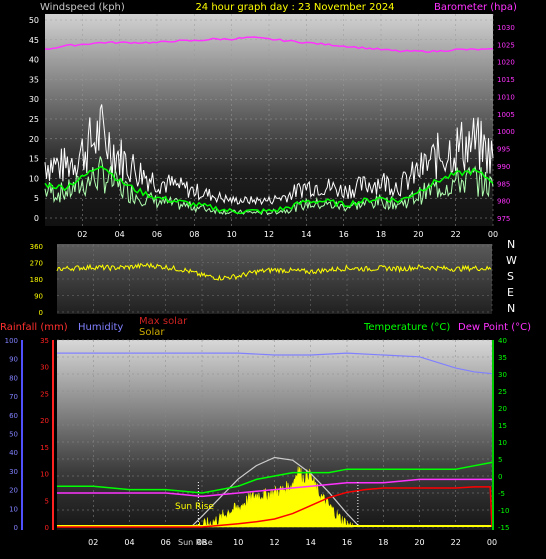 The width and height of the screenshot is (546, 559). I want to click on humidity-tick-label: 0, so click(16, 528).